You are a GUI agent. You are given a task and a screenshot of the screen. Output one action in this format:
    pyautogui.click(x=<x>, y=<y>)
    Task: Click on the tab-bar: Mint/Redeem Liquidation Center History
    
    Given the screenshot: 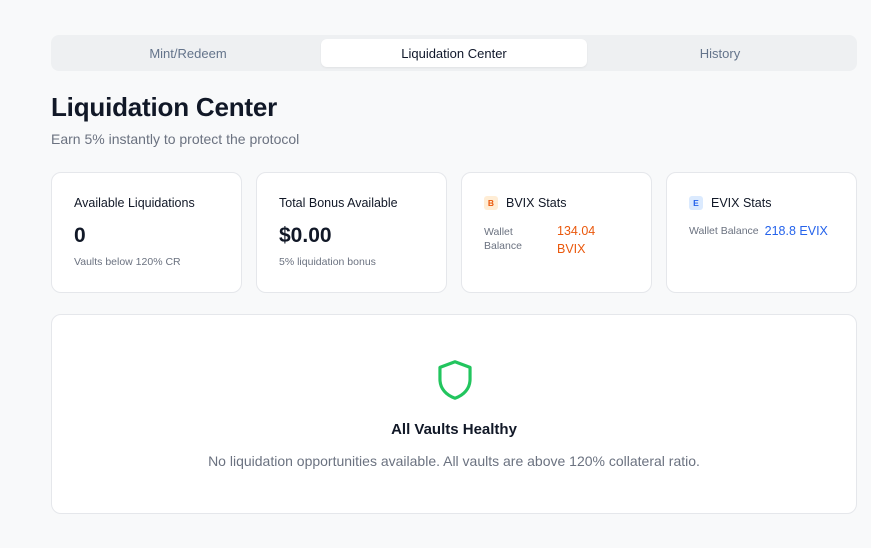 What is the action you would take?
    pyautogui.click(x=454, y=53)
    